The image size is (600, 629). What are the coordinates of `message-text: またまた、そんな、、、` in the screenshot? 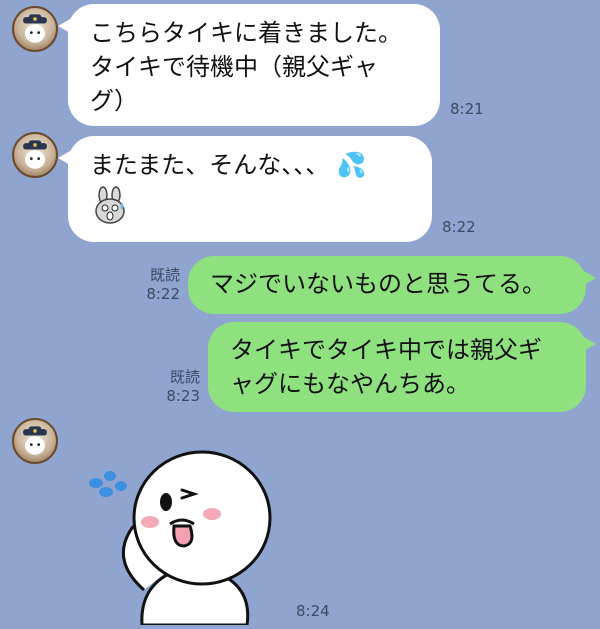 It's located at (210, 165).